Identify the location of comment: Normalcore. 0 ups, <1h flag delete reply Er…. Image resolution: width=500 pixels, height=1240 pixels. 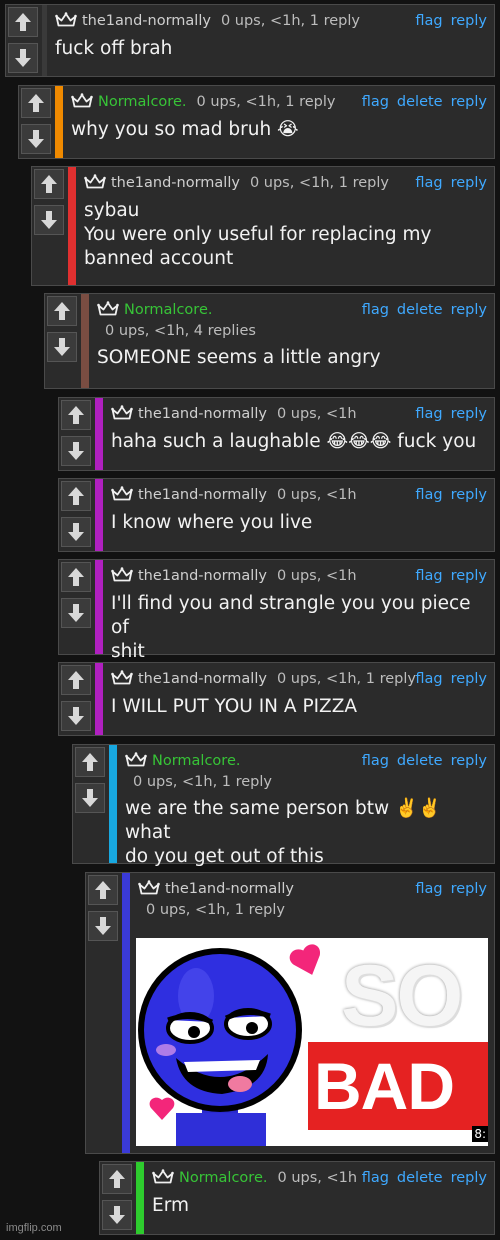
(297, 1198).